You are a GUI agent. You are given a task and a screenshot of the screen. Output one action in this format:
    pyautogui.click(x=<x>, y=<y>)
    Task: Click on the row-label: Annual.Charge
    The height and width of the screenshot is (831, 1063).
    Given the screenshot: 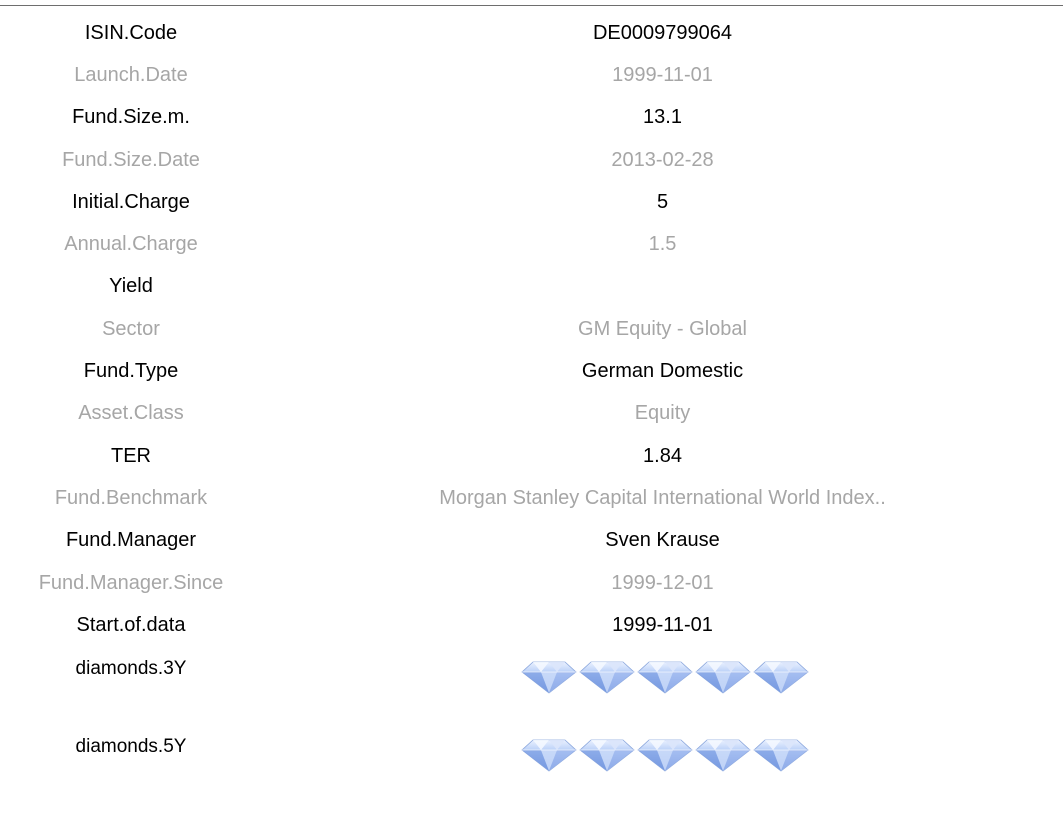 What is the action you would take?
    pyautogui.click(x=131, y=244)
    